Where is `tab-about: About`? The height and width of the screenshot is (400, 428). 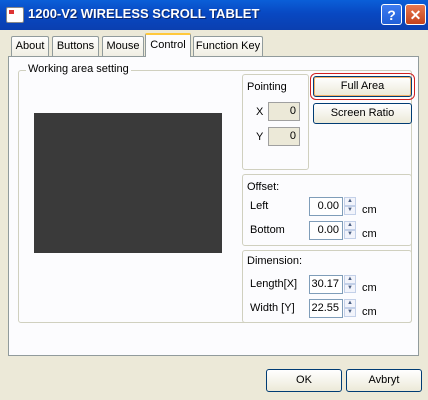 tab-about: About is located at coordinates (30, 46).